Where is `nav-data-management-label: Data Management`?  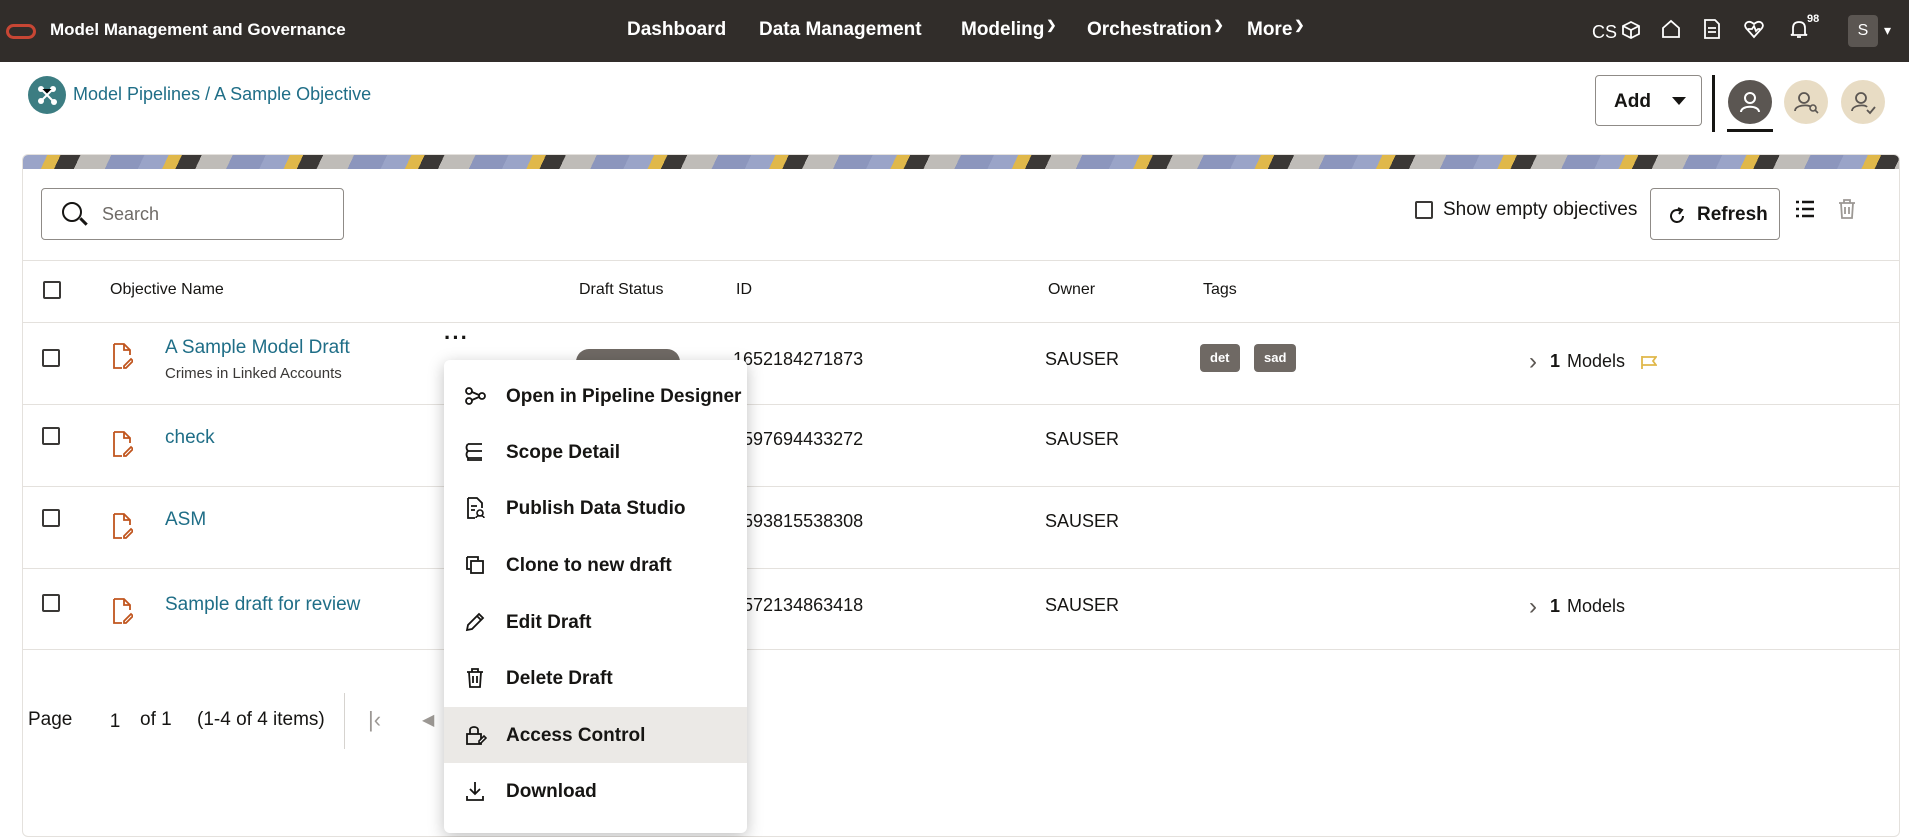 nav-data-management-label: Data Management is located at coordinates (840, 29).